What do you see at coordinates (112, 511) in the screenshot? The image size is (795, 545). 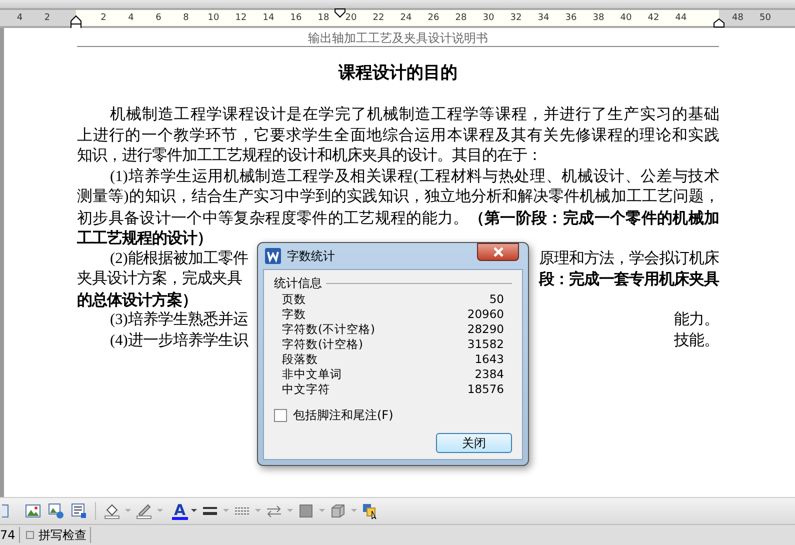 I see `fill-bucket-icon` at bounding box center [112, 511].